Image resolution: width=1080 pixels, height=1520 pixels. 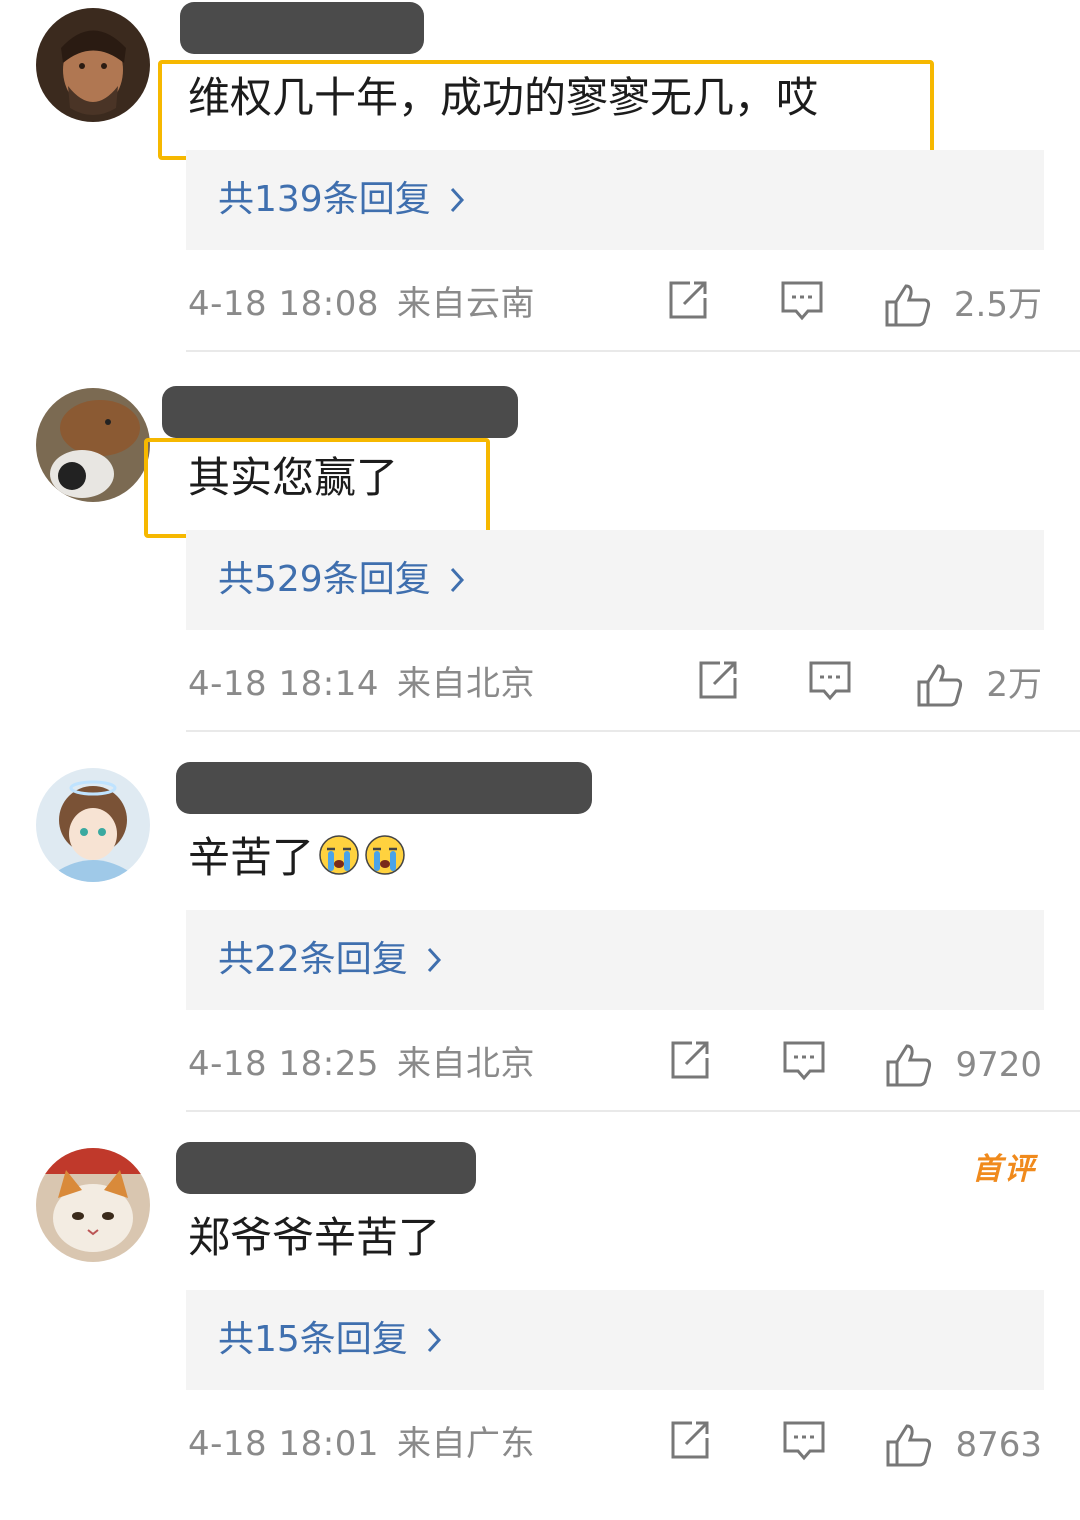 I want to click on location: 来自云南, so click(x=465, y=304).